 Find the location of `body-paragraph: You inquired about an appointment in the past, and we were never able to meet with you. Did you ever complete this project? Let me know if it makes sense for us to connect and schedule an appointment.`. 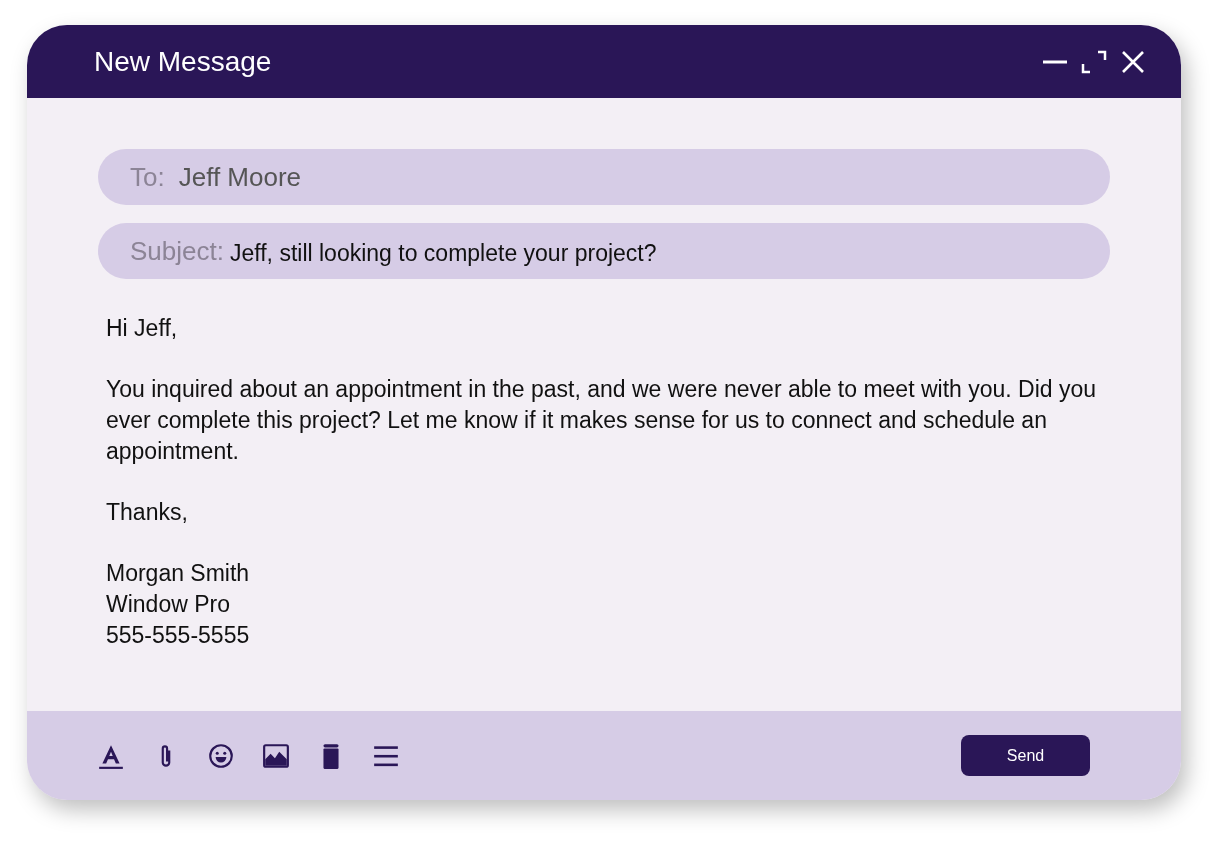

body-paragraph: You inquired about an appointment in the past, and we were never able to meet with you. Did you ever complete this project? Let me know if it makes sense for us to connect and schedule an appointment. is located at coordinates (602, 420).